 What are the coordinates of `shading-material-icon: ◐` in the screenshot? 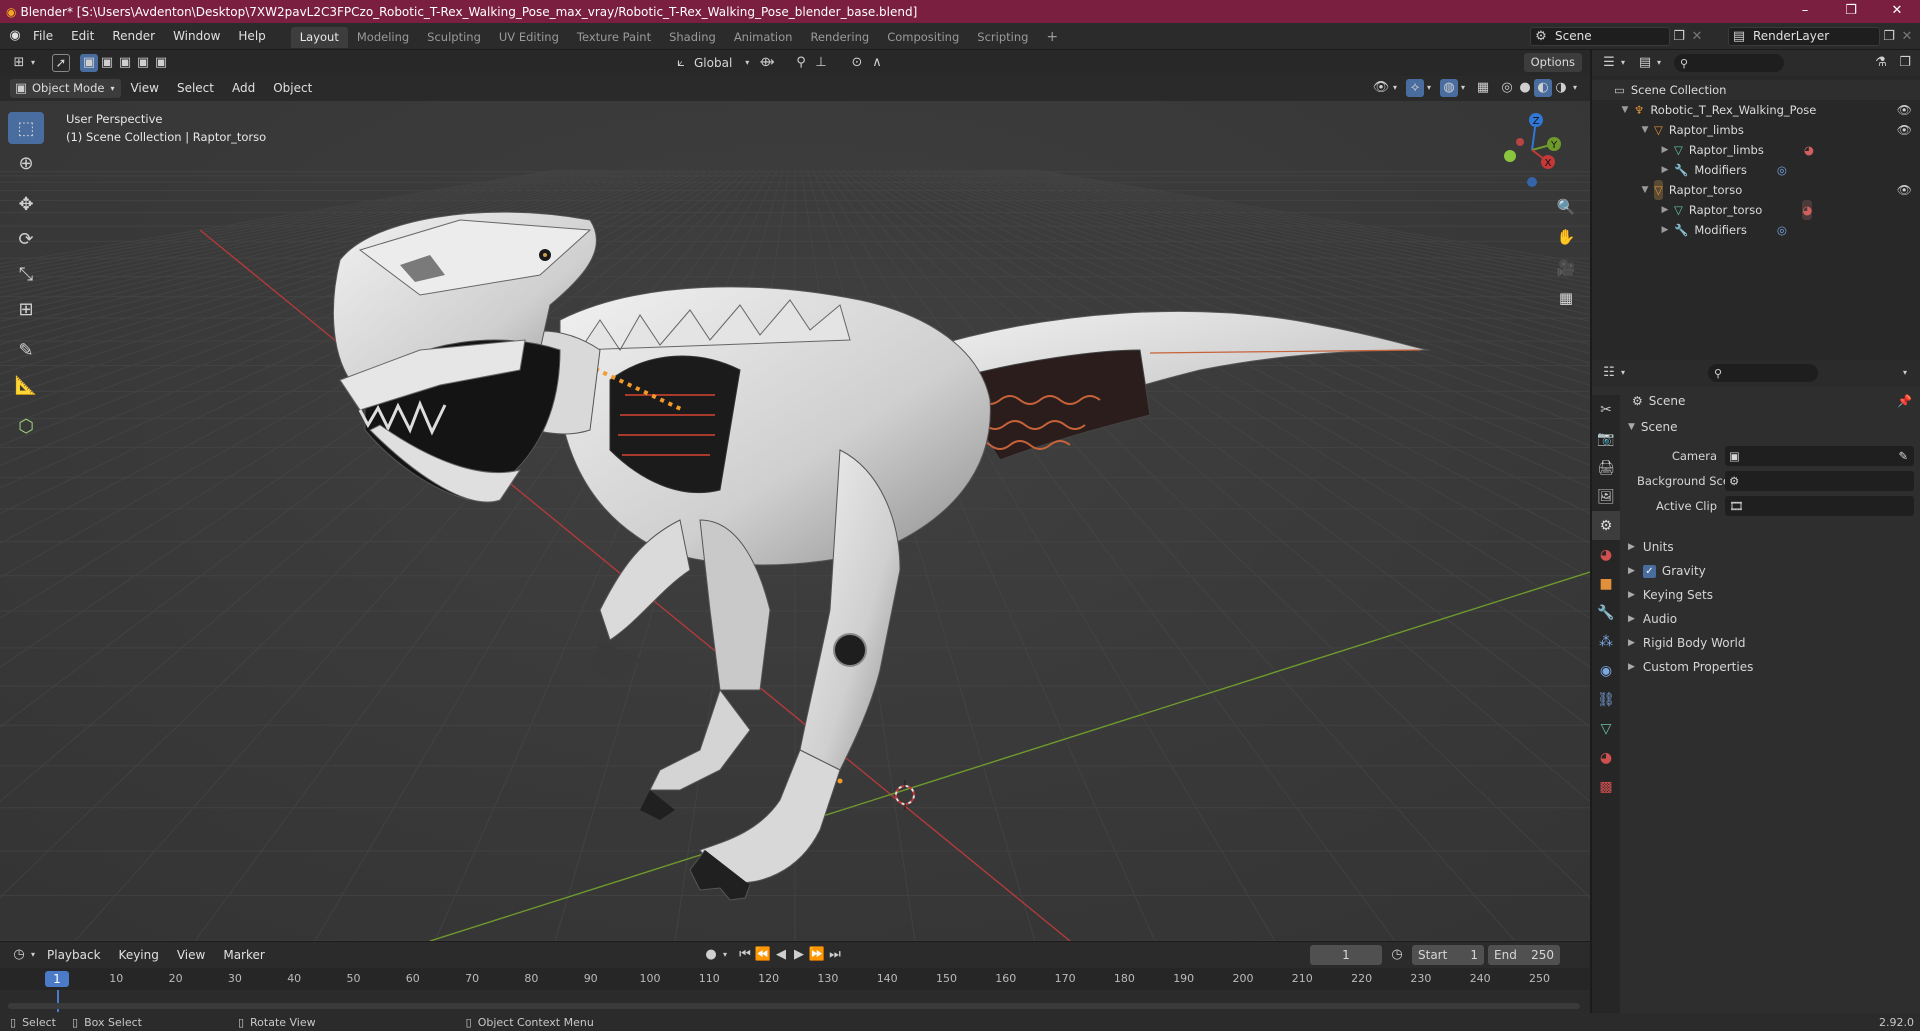 It's located at (1543, 88).